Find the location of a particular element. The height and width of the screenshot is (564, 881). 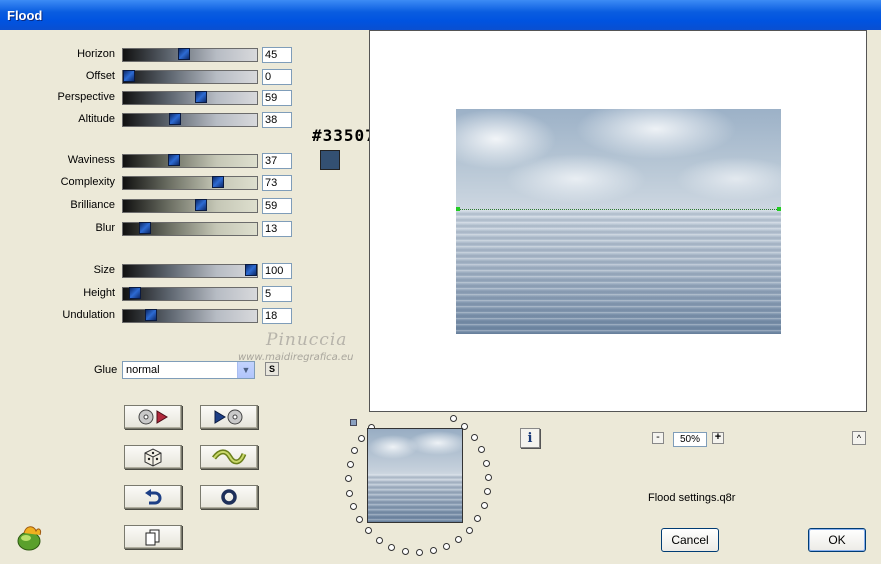

waviness-label: Waviness is located at coordinates (91, 160).